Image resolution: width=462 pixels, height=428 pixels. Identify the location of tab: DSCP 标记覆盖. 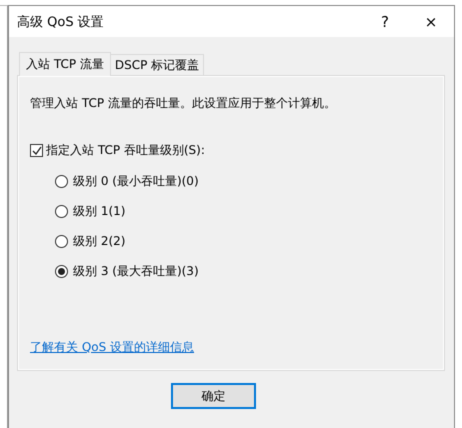
(157, 64).